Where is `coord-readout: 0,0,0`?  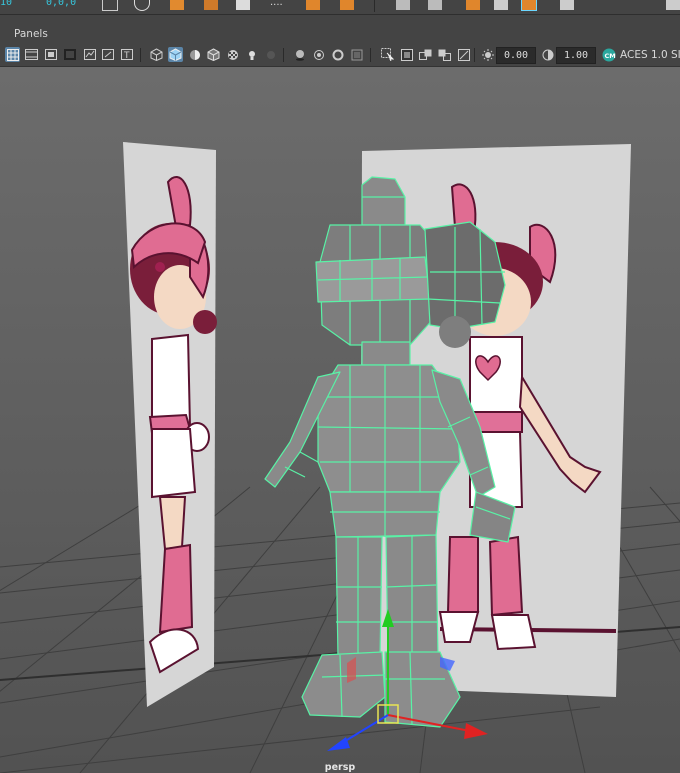
coord-readout: 0,0,0 is located at coordinates (61, 4).